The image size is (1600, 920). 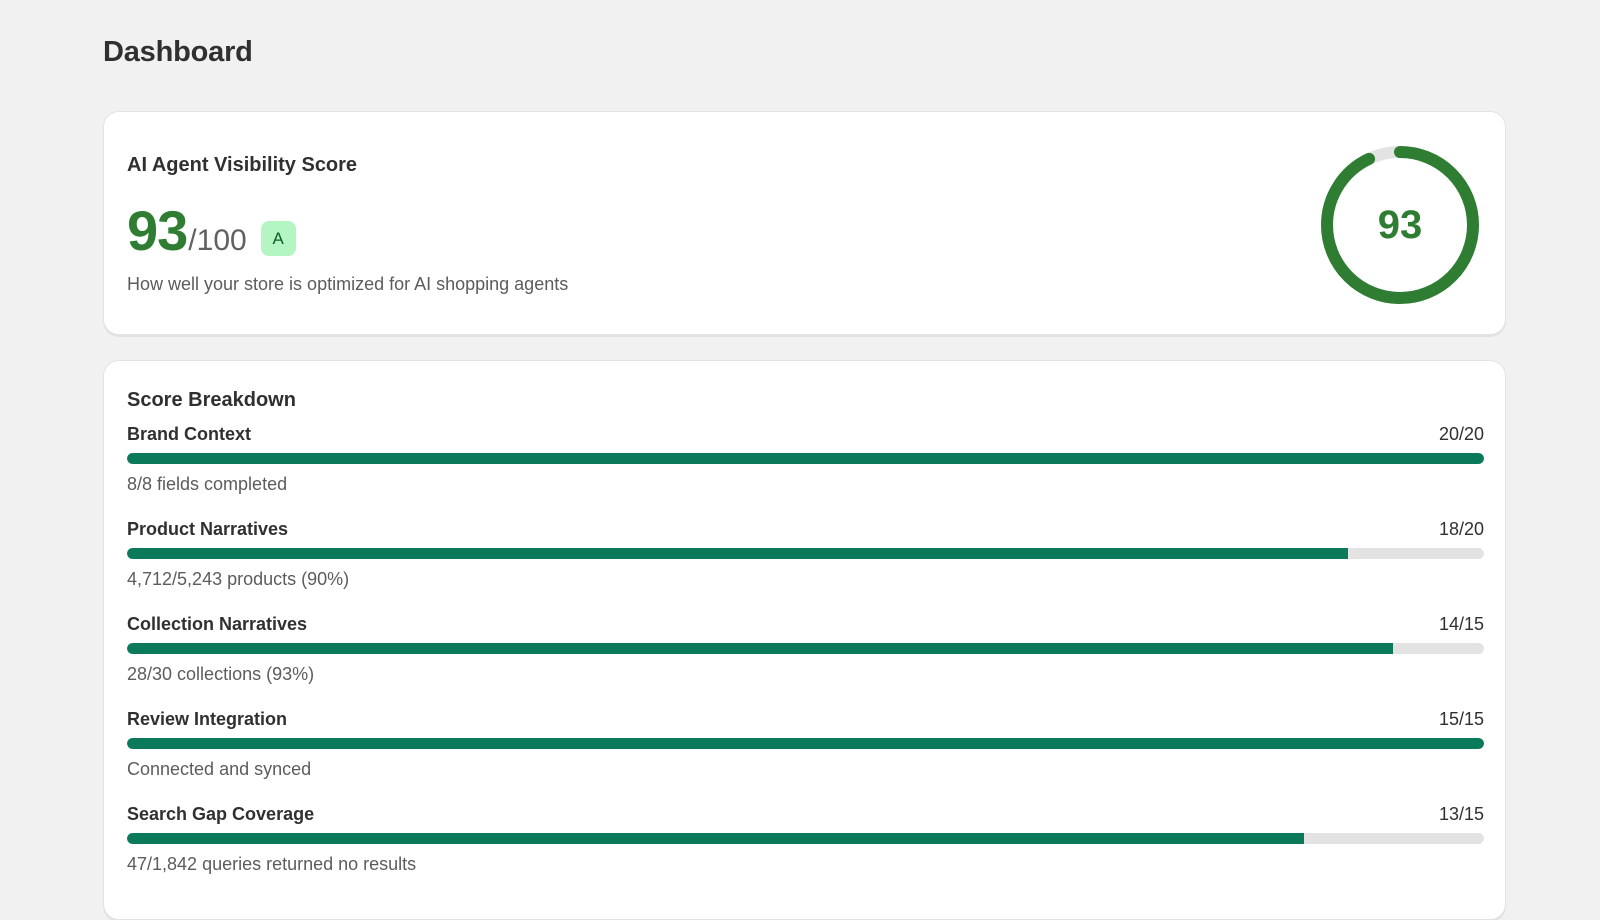 I want to click on score-ring-label: 93, so click(x=1400, y=224).